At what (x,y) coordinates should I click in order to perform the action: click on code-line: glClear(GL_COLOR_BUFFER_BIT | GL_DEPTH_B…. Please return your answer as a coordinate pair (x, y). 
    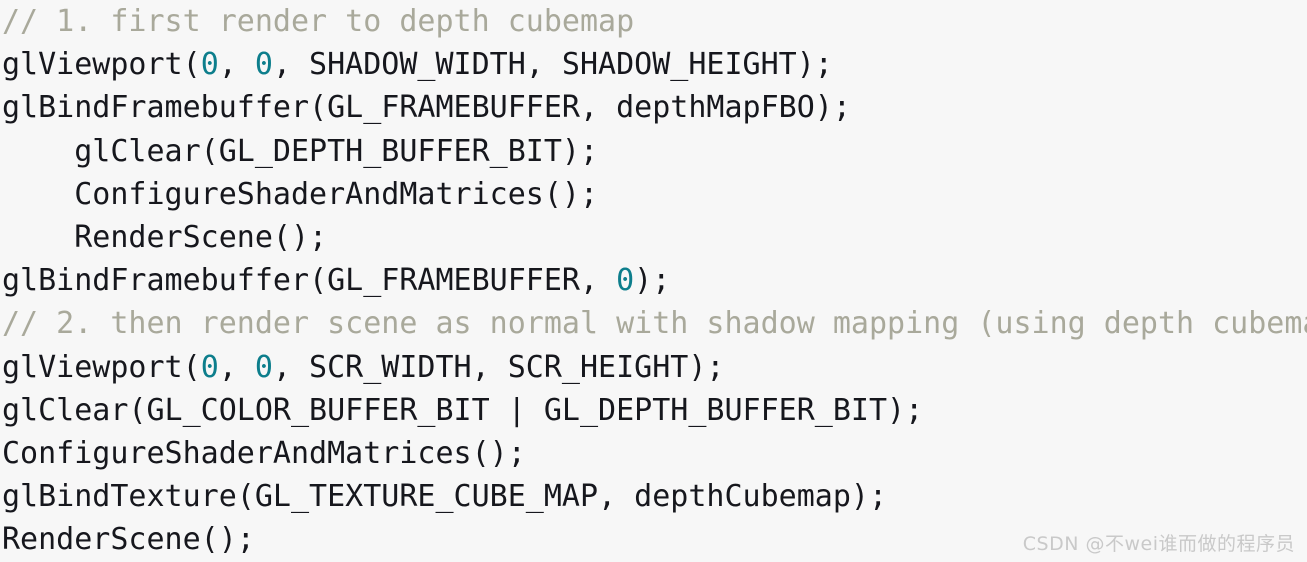
    Looking at the image, I should click on (653, 410).